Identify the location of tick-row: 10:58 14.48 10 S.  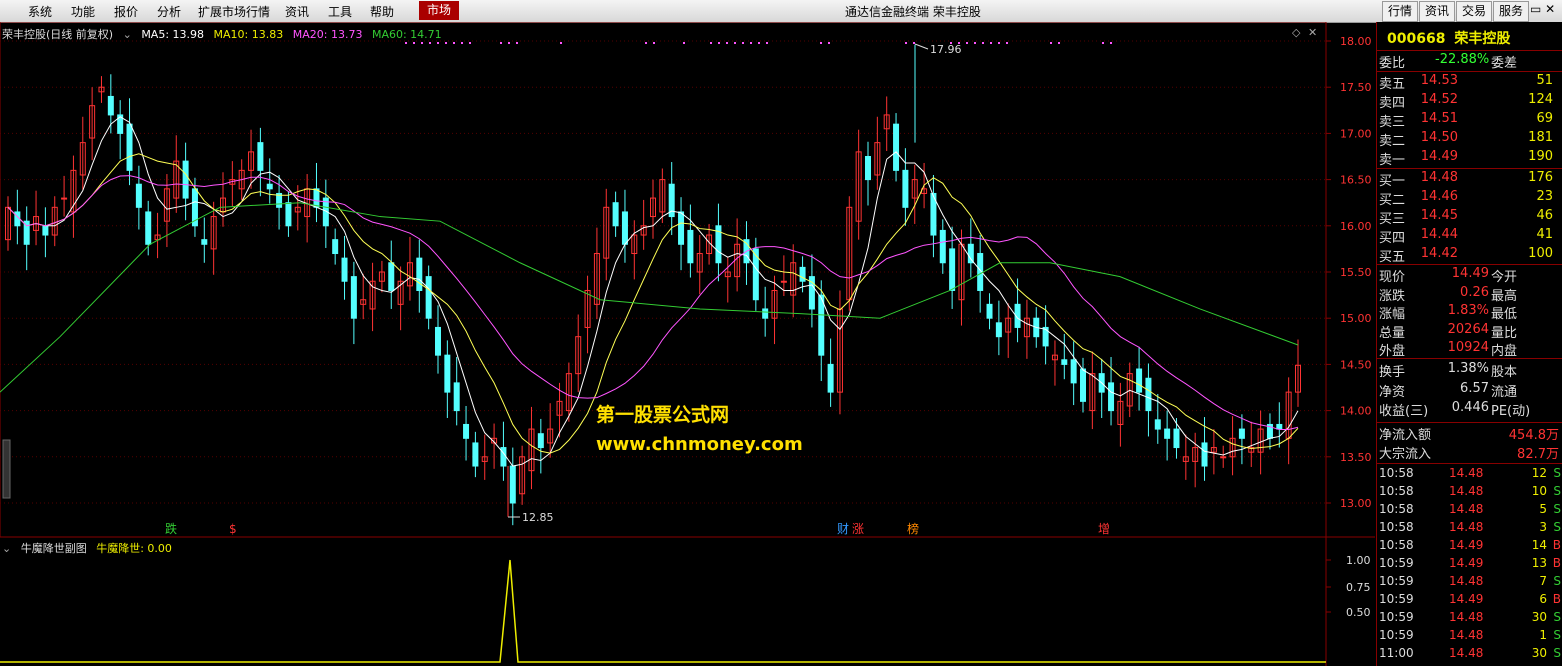
(1469, 493).